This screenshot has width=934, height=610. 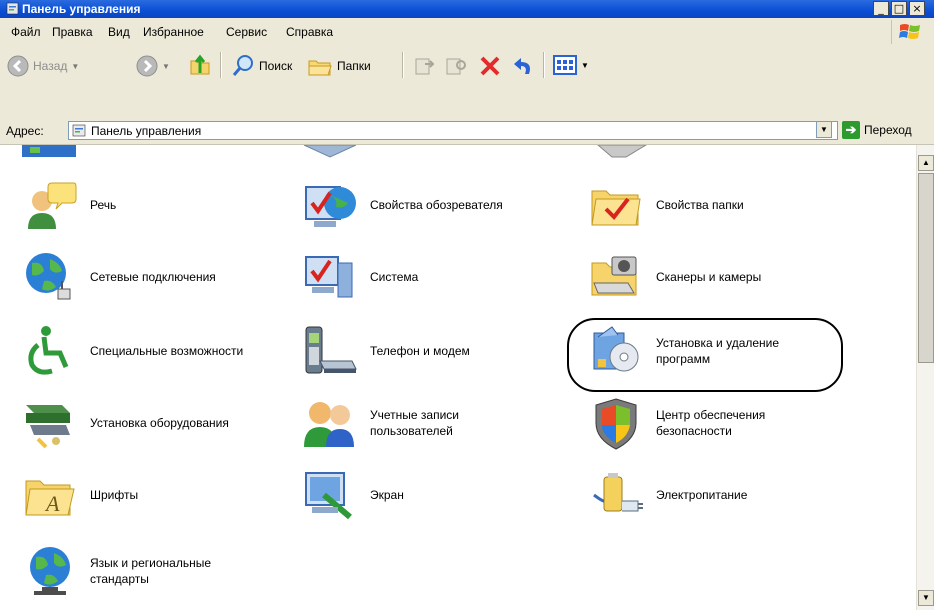 What do you see at coordinates (50, 423) in the screenshot?
I see `add-hardware-icon` at bounding box center [50, 423].